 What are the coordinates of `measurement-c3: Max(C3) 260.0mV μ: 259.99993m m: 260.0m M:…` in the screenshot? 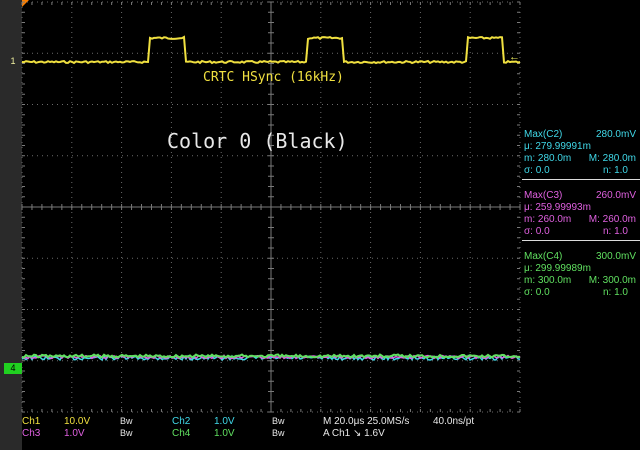 It's located at (581, 216).